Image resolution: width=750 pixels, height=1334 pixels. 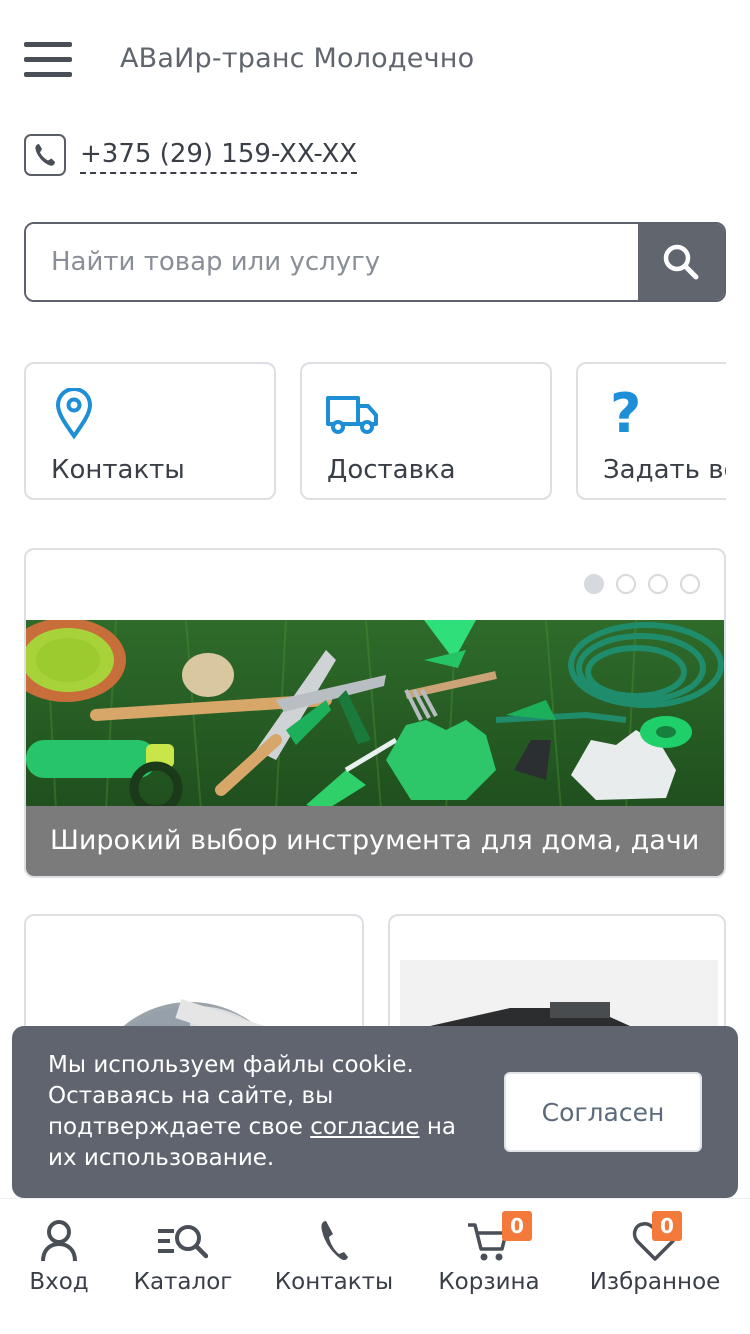 I want to click on delivery-truck-icon, so click(x=352, y=415).